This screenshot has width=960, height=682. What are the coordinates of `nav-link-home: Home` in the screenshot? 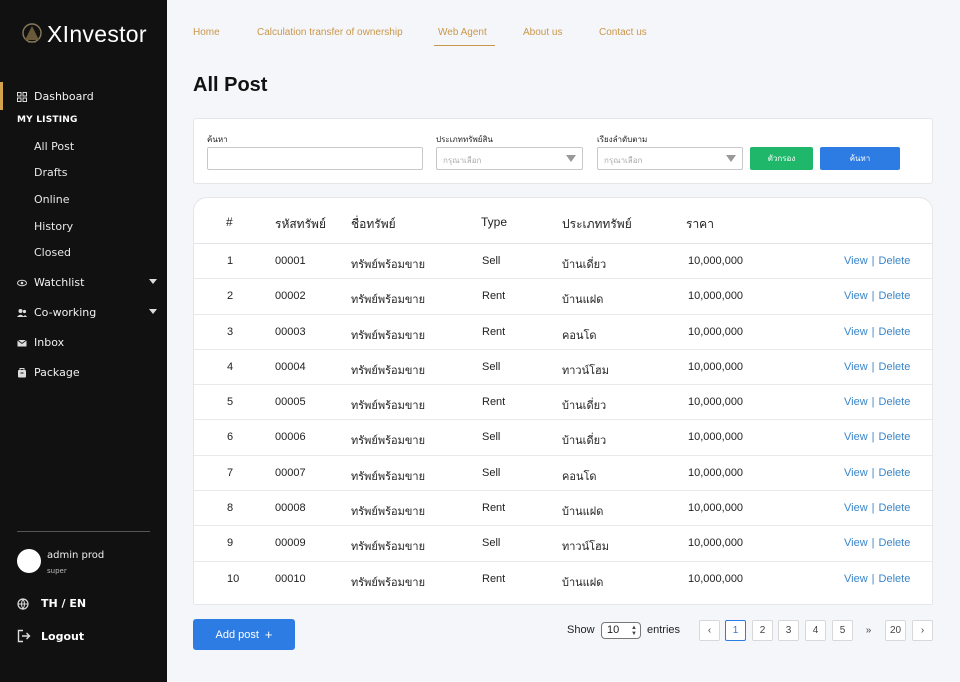 It's located at (206, 32).